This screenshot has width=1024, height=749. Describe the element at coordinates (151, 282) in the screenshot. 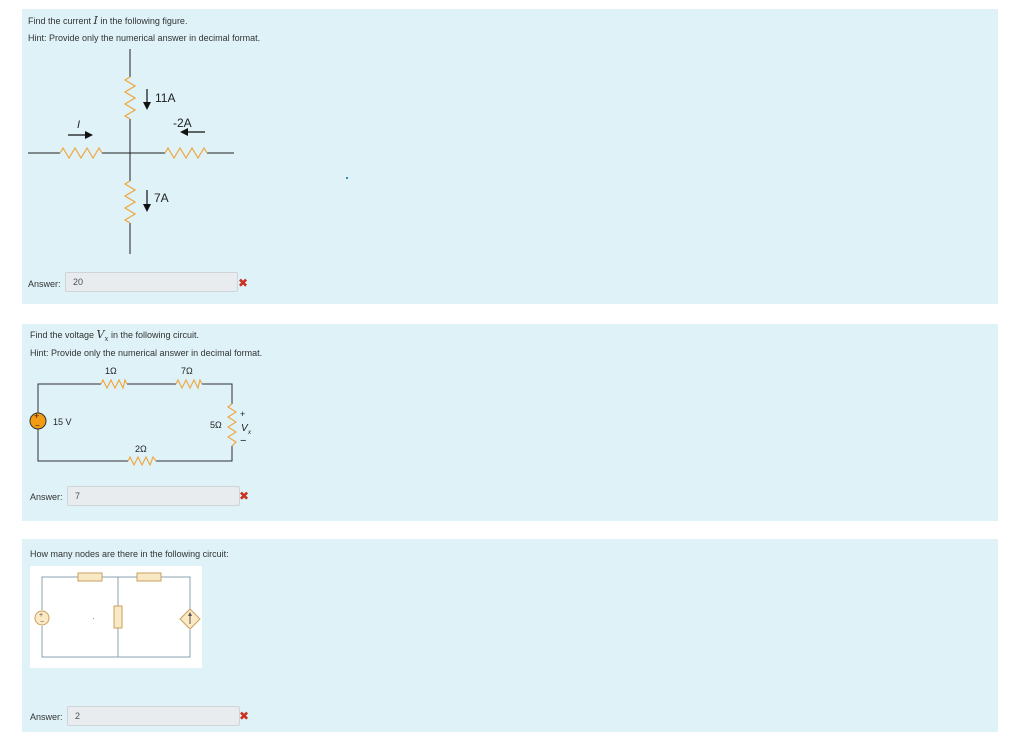

I see `answer-input-q1: 20` at that location.